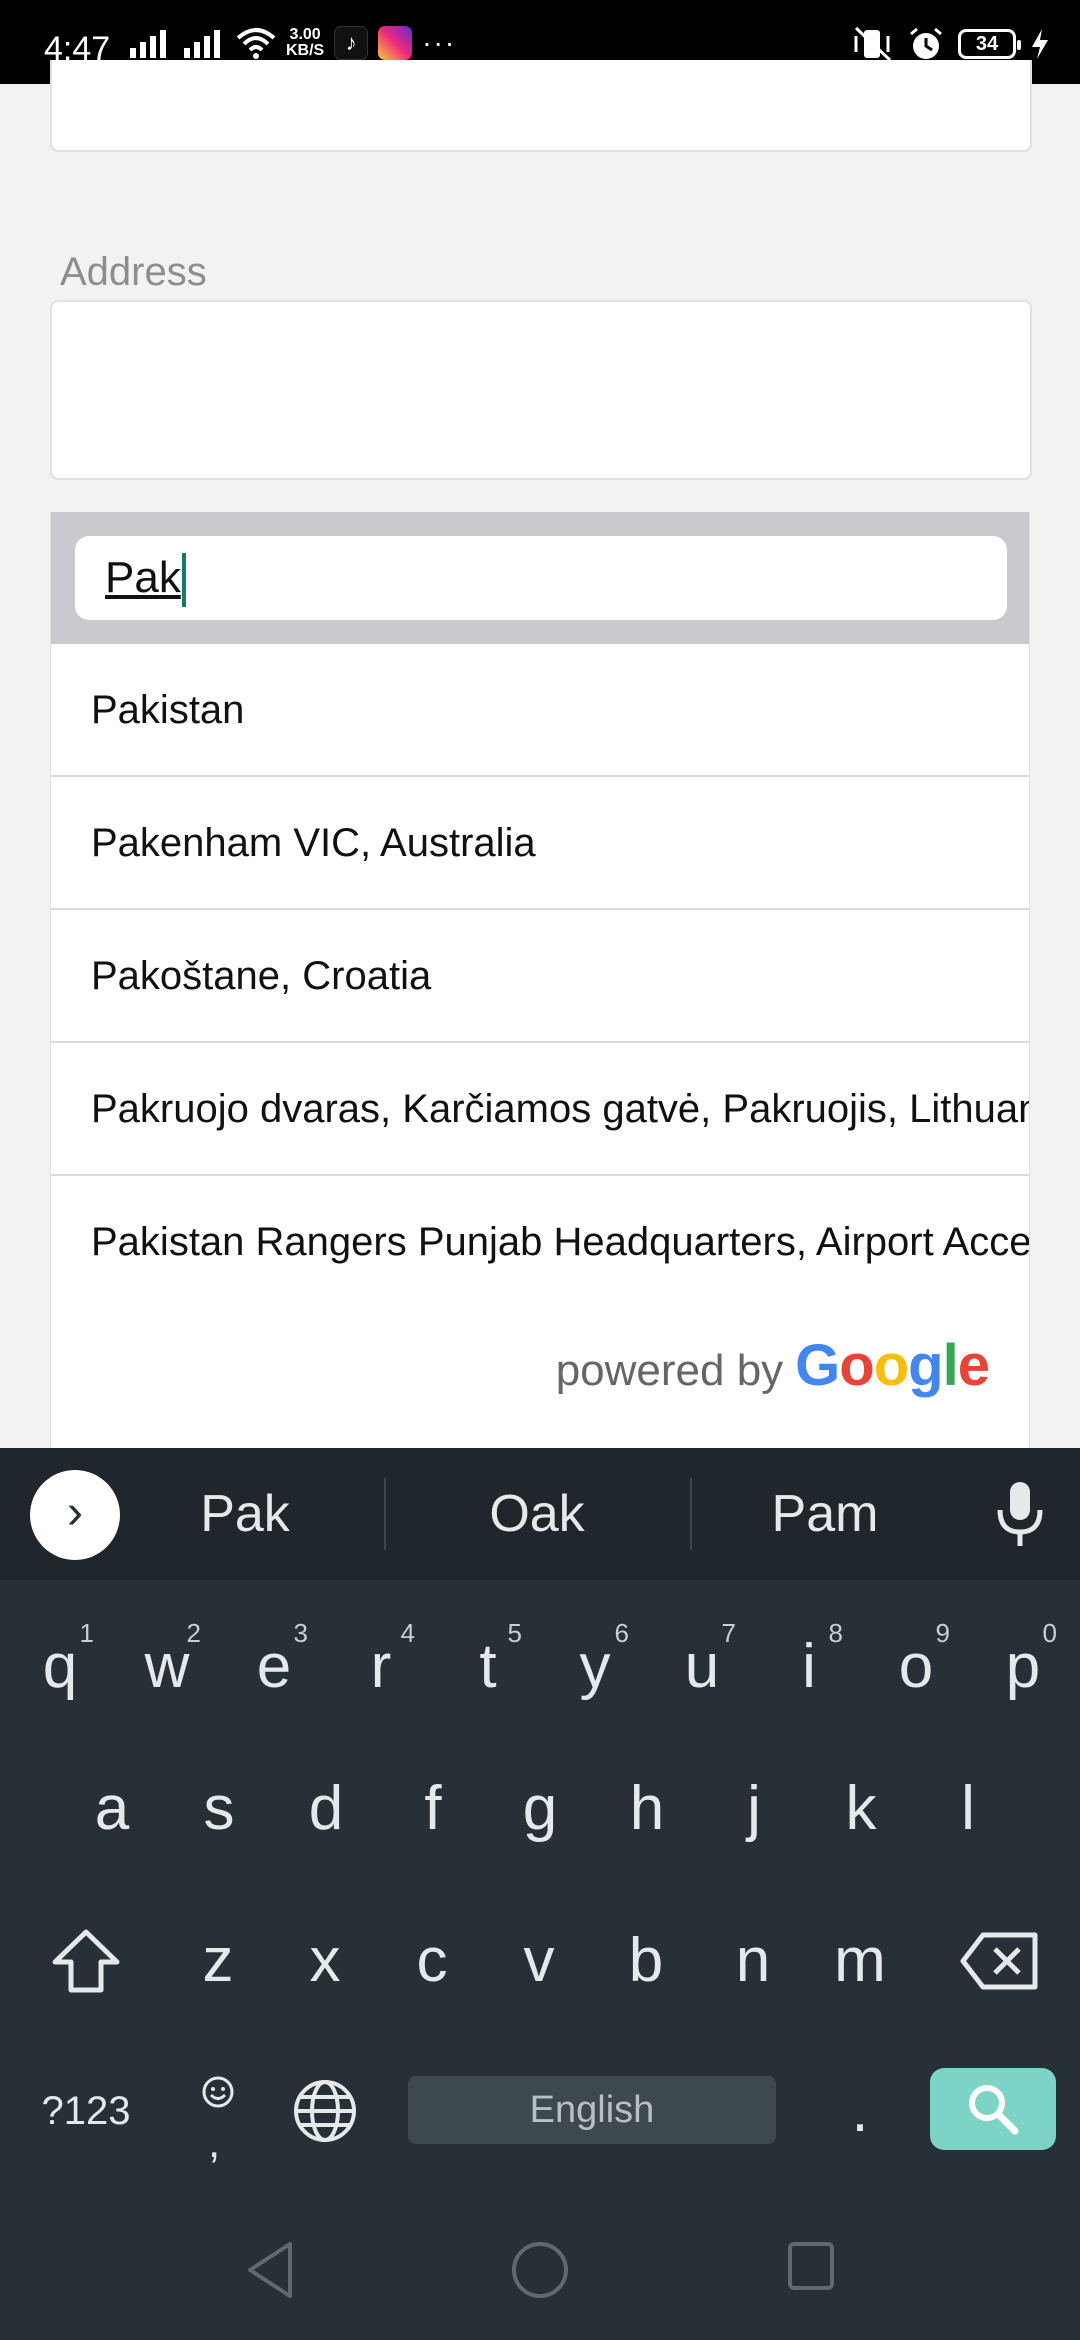 This screenshot has height=2340, width=1080. I want to click on key-o: o9, so click(916, 1667).